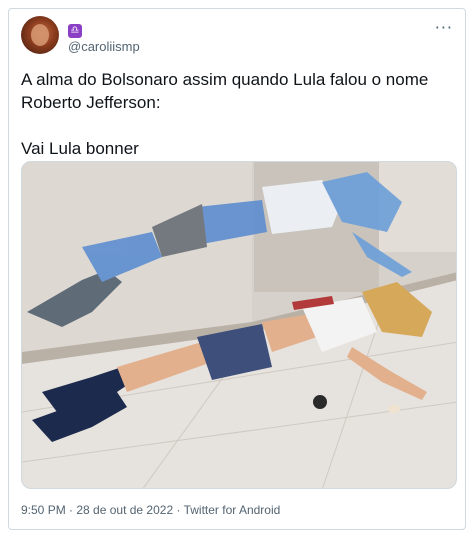 Image resolution: width=474 pixels, height=538 pixels. What do you see at coordinates (104, 46) in the screenshot?
I see `user-handle: @caroliismp` at bounding box center [104, 46].